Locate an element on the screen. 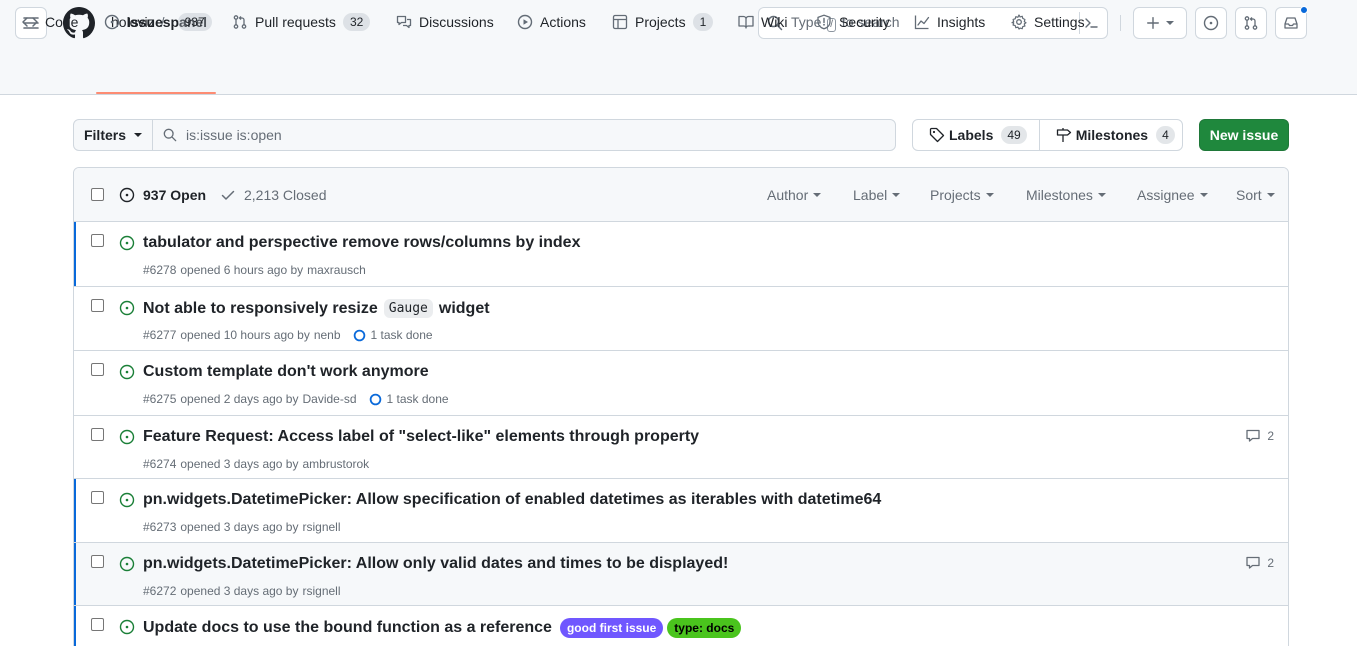  tab-insights: Insights is located at coordinates (949, 21).